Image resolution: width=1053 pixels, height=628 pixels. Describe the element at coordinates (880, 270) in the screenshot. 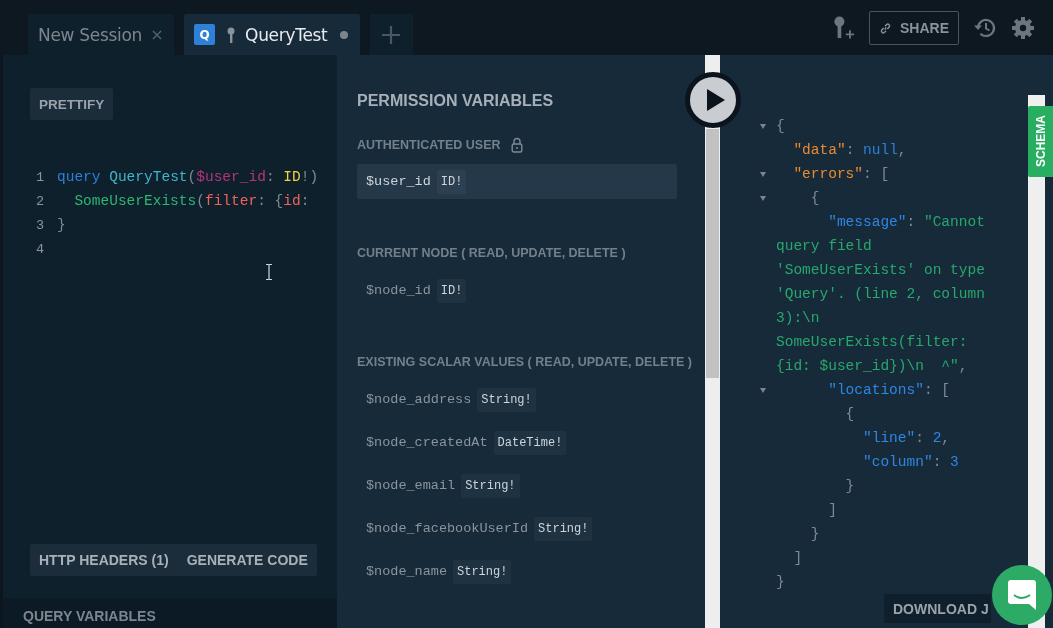

I see `code-line: 'SomeUserExists' on type` at that location.